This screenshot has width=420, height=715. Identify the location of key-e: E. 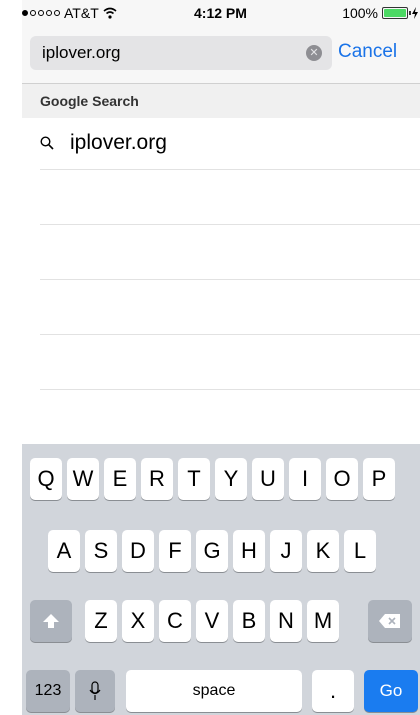
(120, 479).